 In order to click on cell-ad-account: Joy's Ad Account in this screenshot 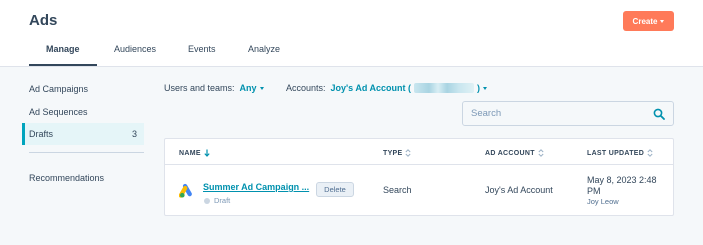, I will do `click(519, 190)`.